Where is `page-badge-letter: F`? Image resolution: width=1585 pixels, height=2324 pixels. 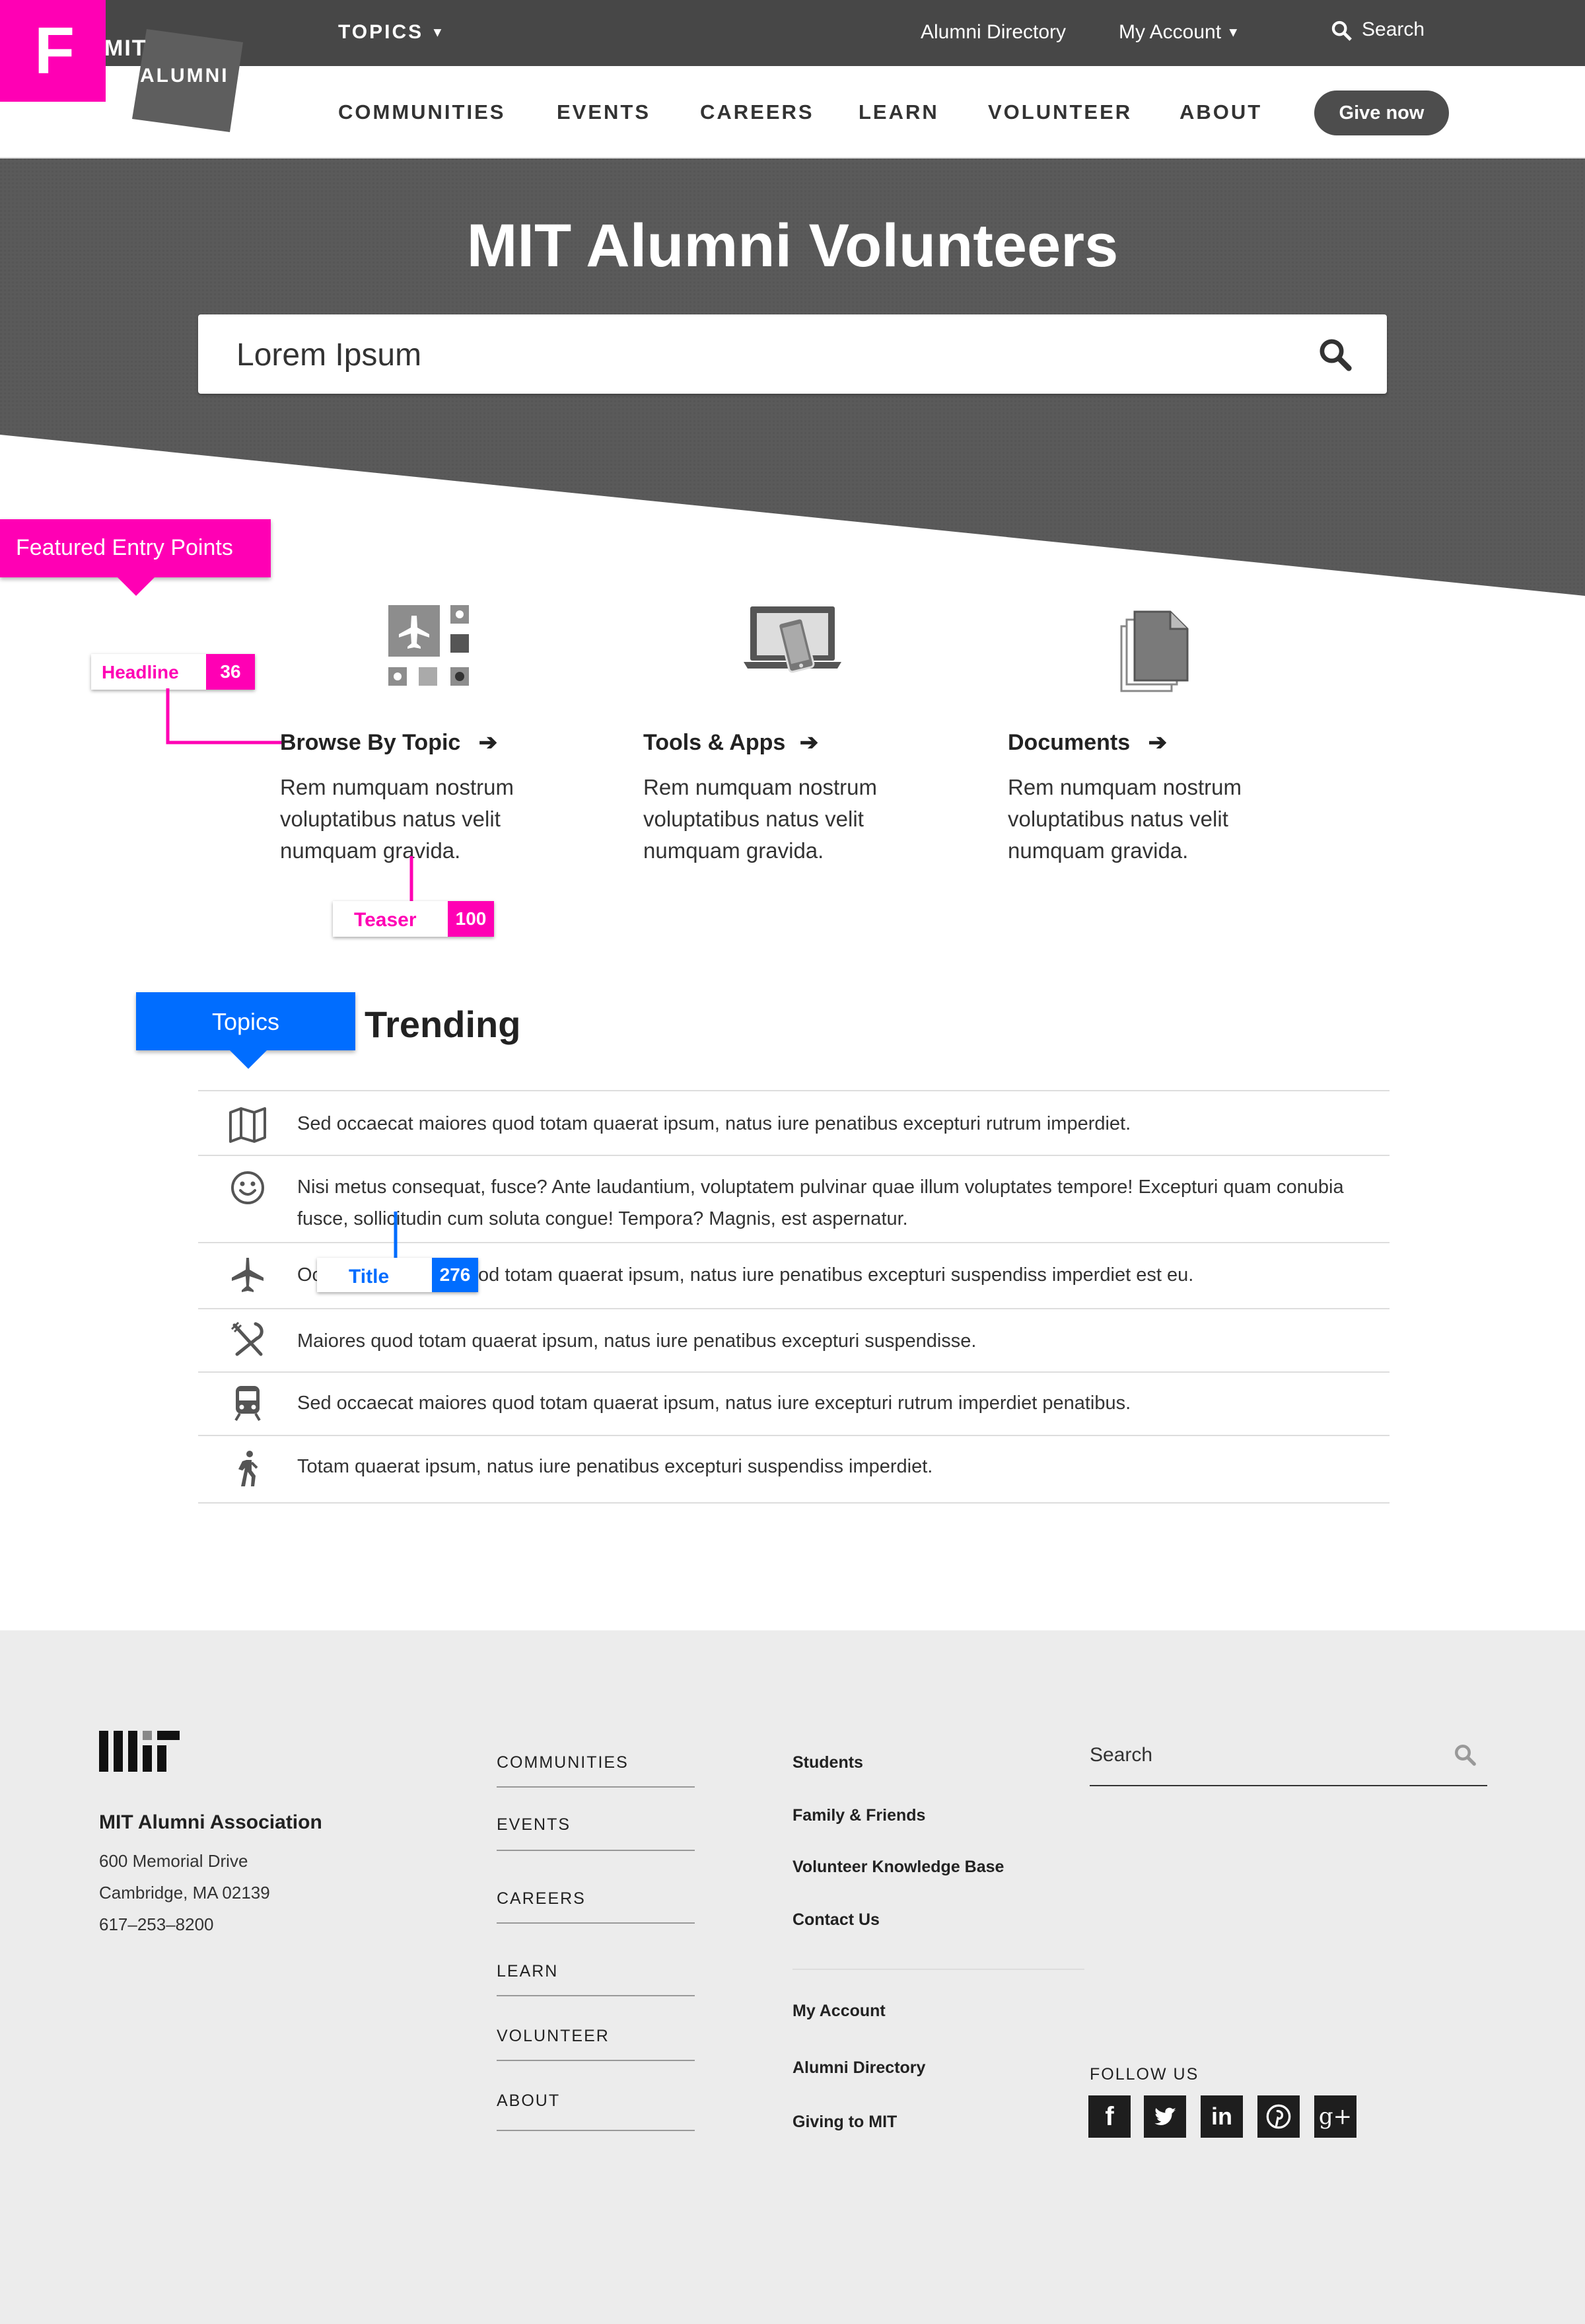
page-badge-letter: F is located at coordinates (54, 51).